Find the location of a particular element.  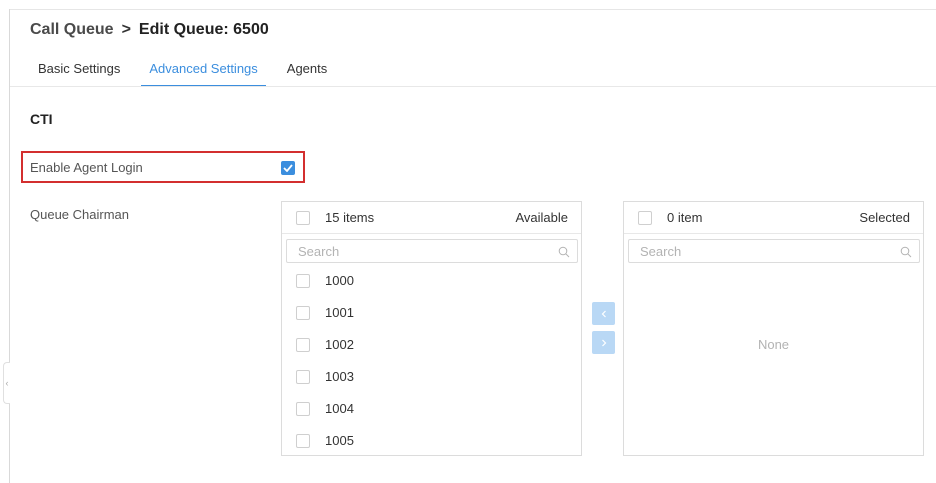

selected-search-input is located at coordinates (756, 251).